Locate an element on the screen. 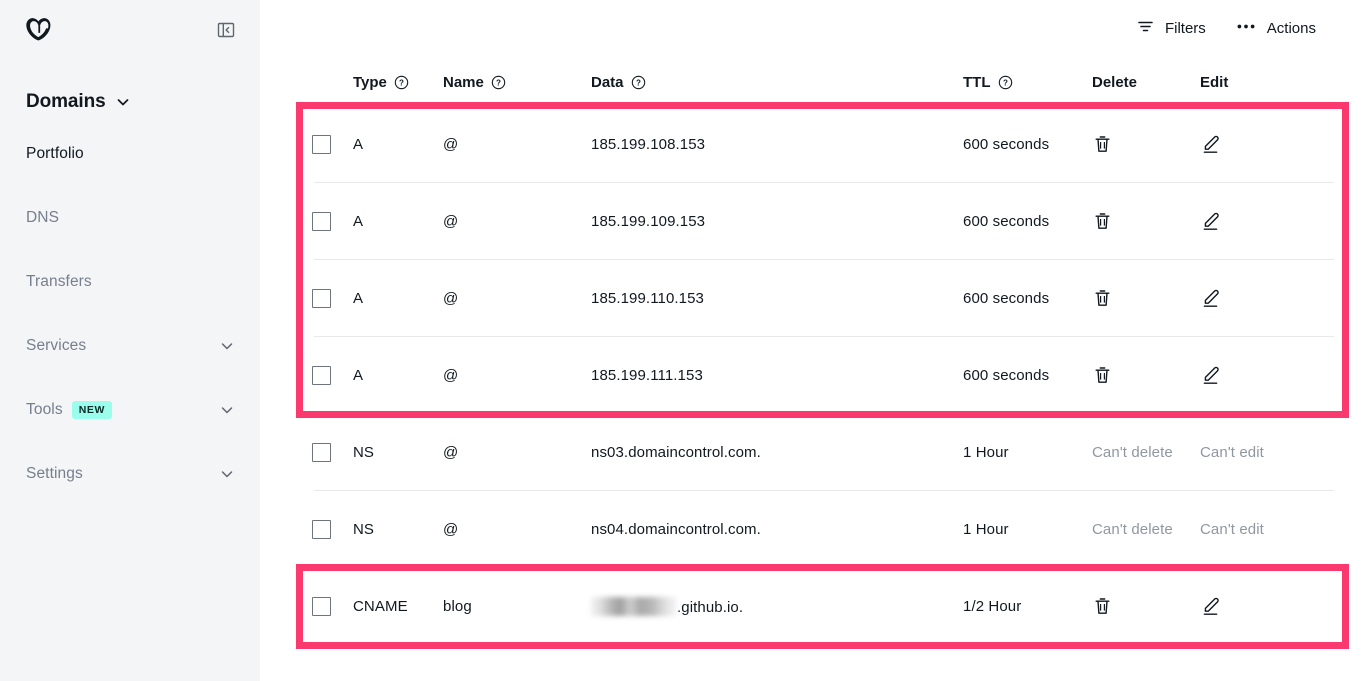  record-data: 185.199.110.153 is located at coordinates (647, 298).